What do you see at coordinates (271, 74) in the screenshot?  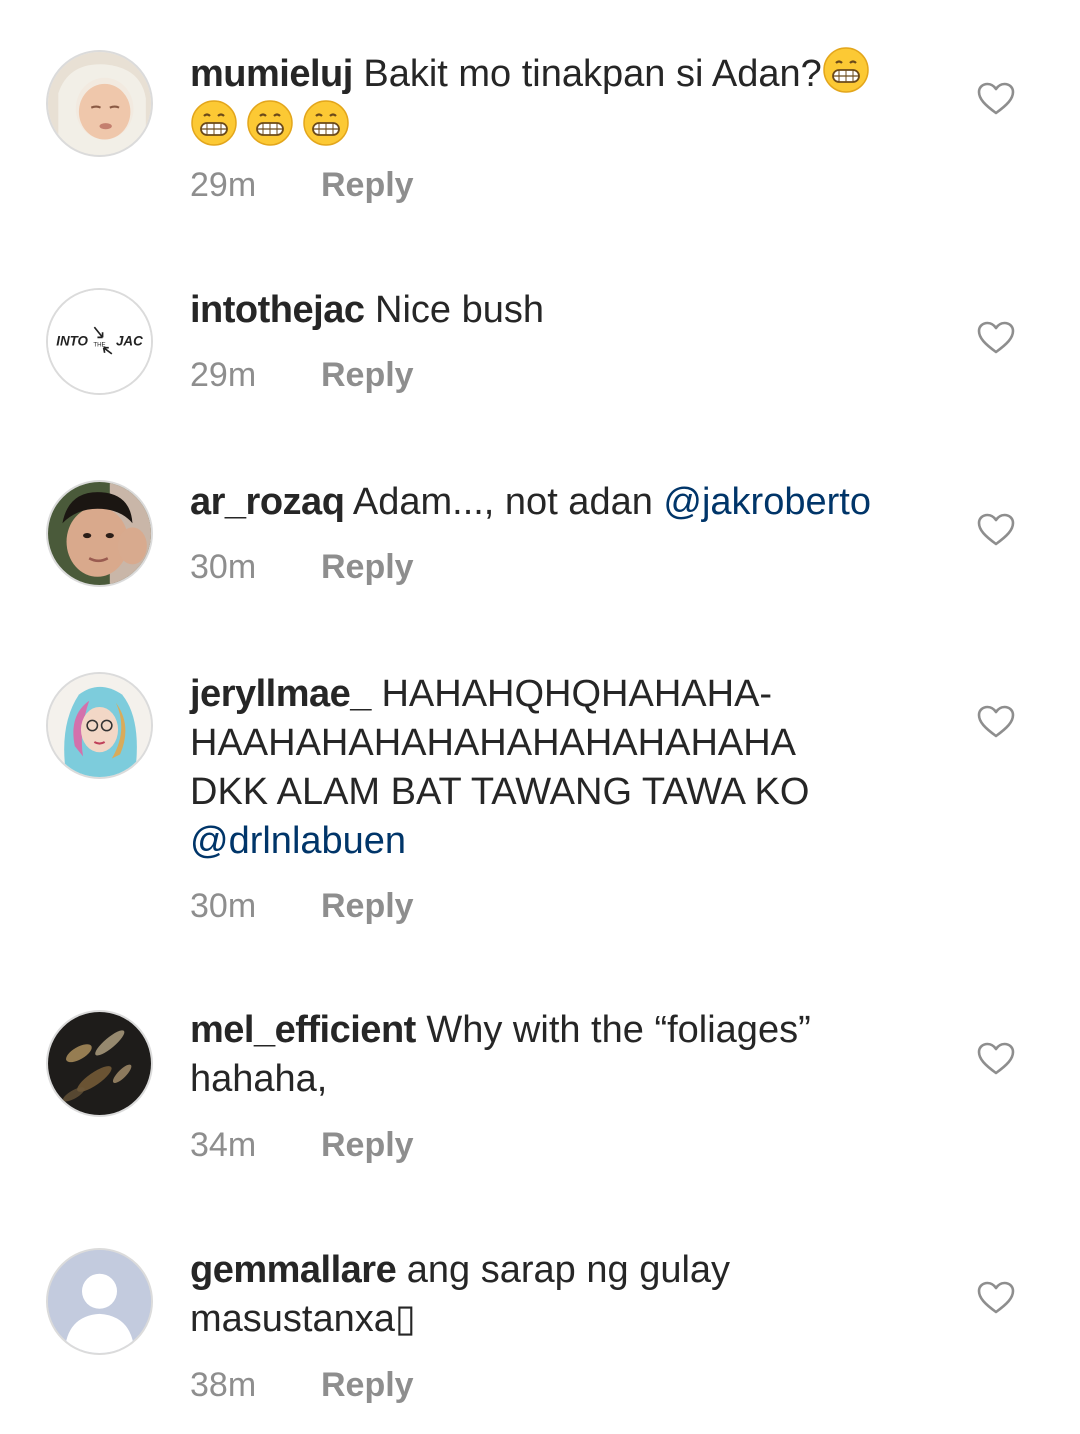 I see `comment-username: mumieluj` at bounding box center [271, 74].